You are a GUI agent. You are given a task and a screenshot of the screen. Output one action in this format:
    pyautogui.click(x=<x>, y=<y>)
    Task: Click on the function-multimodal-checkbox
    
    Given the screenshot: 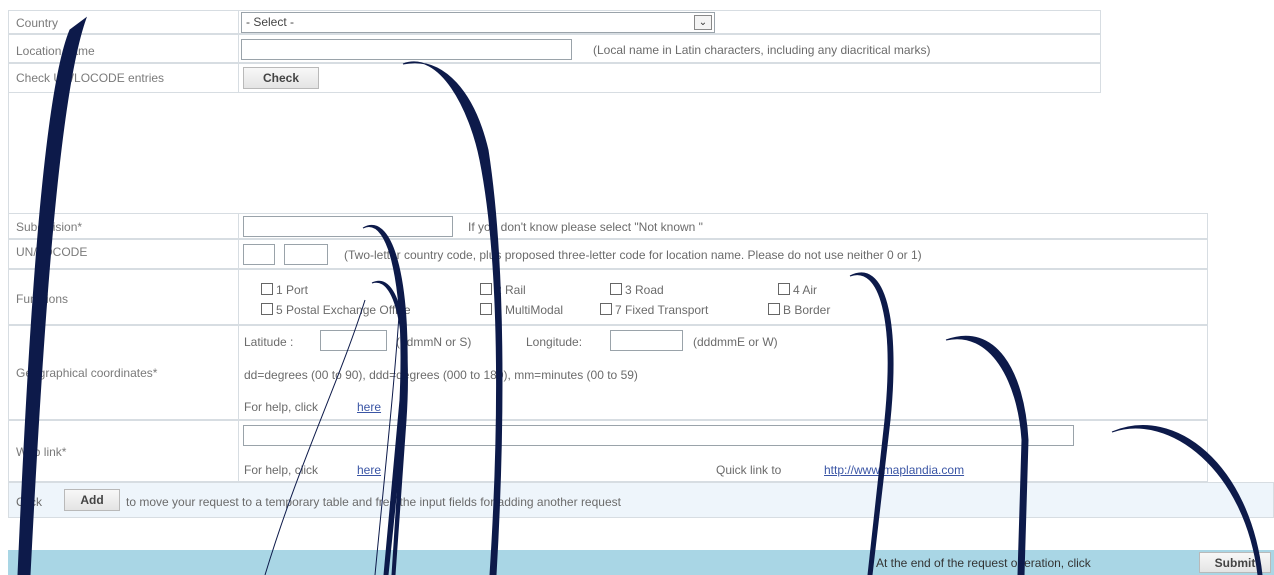 What is the action you would take?
    pyautogui.click(x=486, y=309)
    